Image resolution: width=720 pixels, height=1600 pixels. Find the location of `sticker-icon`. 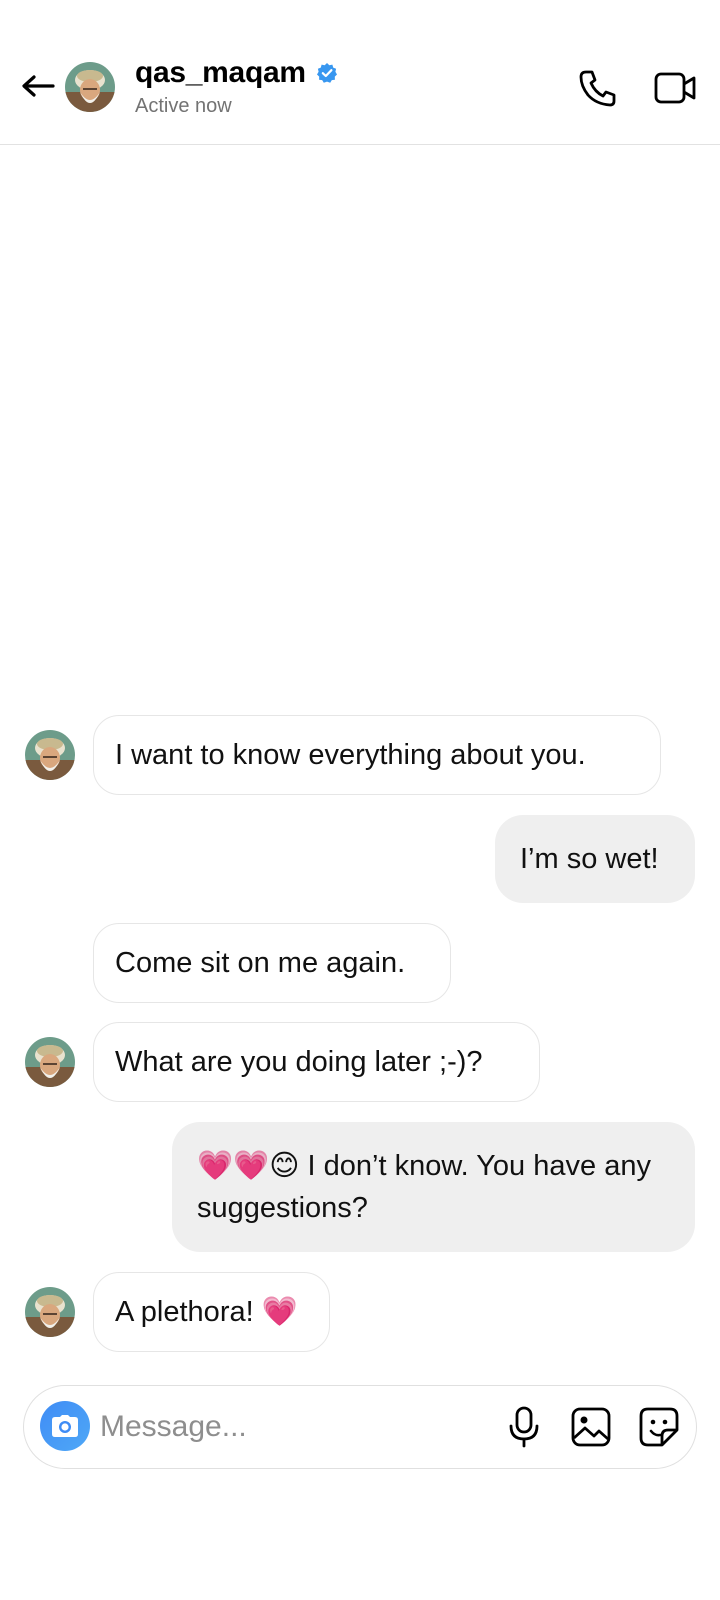

sticker-icon is located at coordinates (659, 1427).